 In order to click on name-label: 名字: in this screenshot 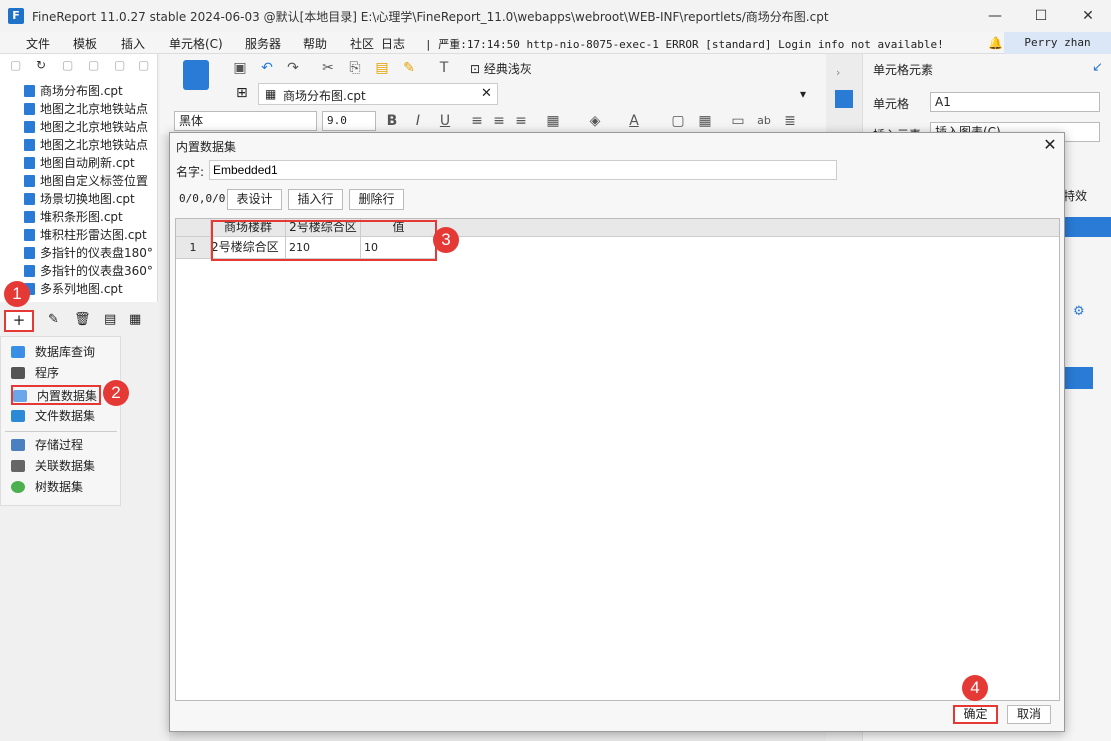, I will do `click(190, 172)`.